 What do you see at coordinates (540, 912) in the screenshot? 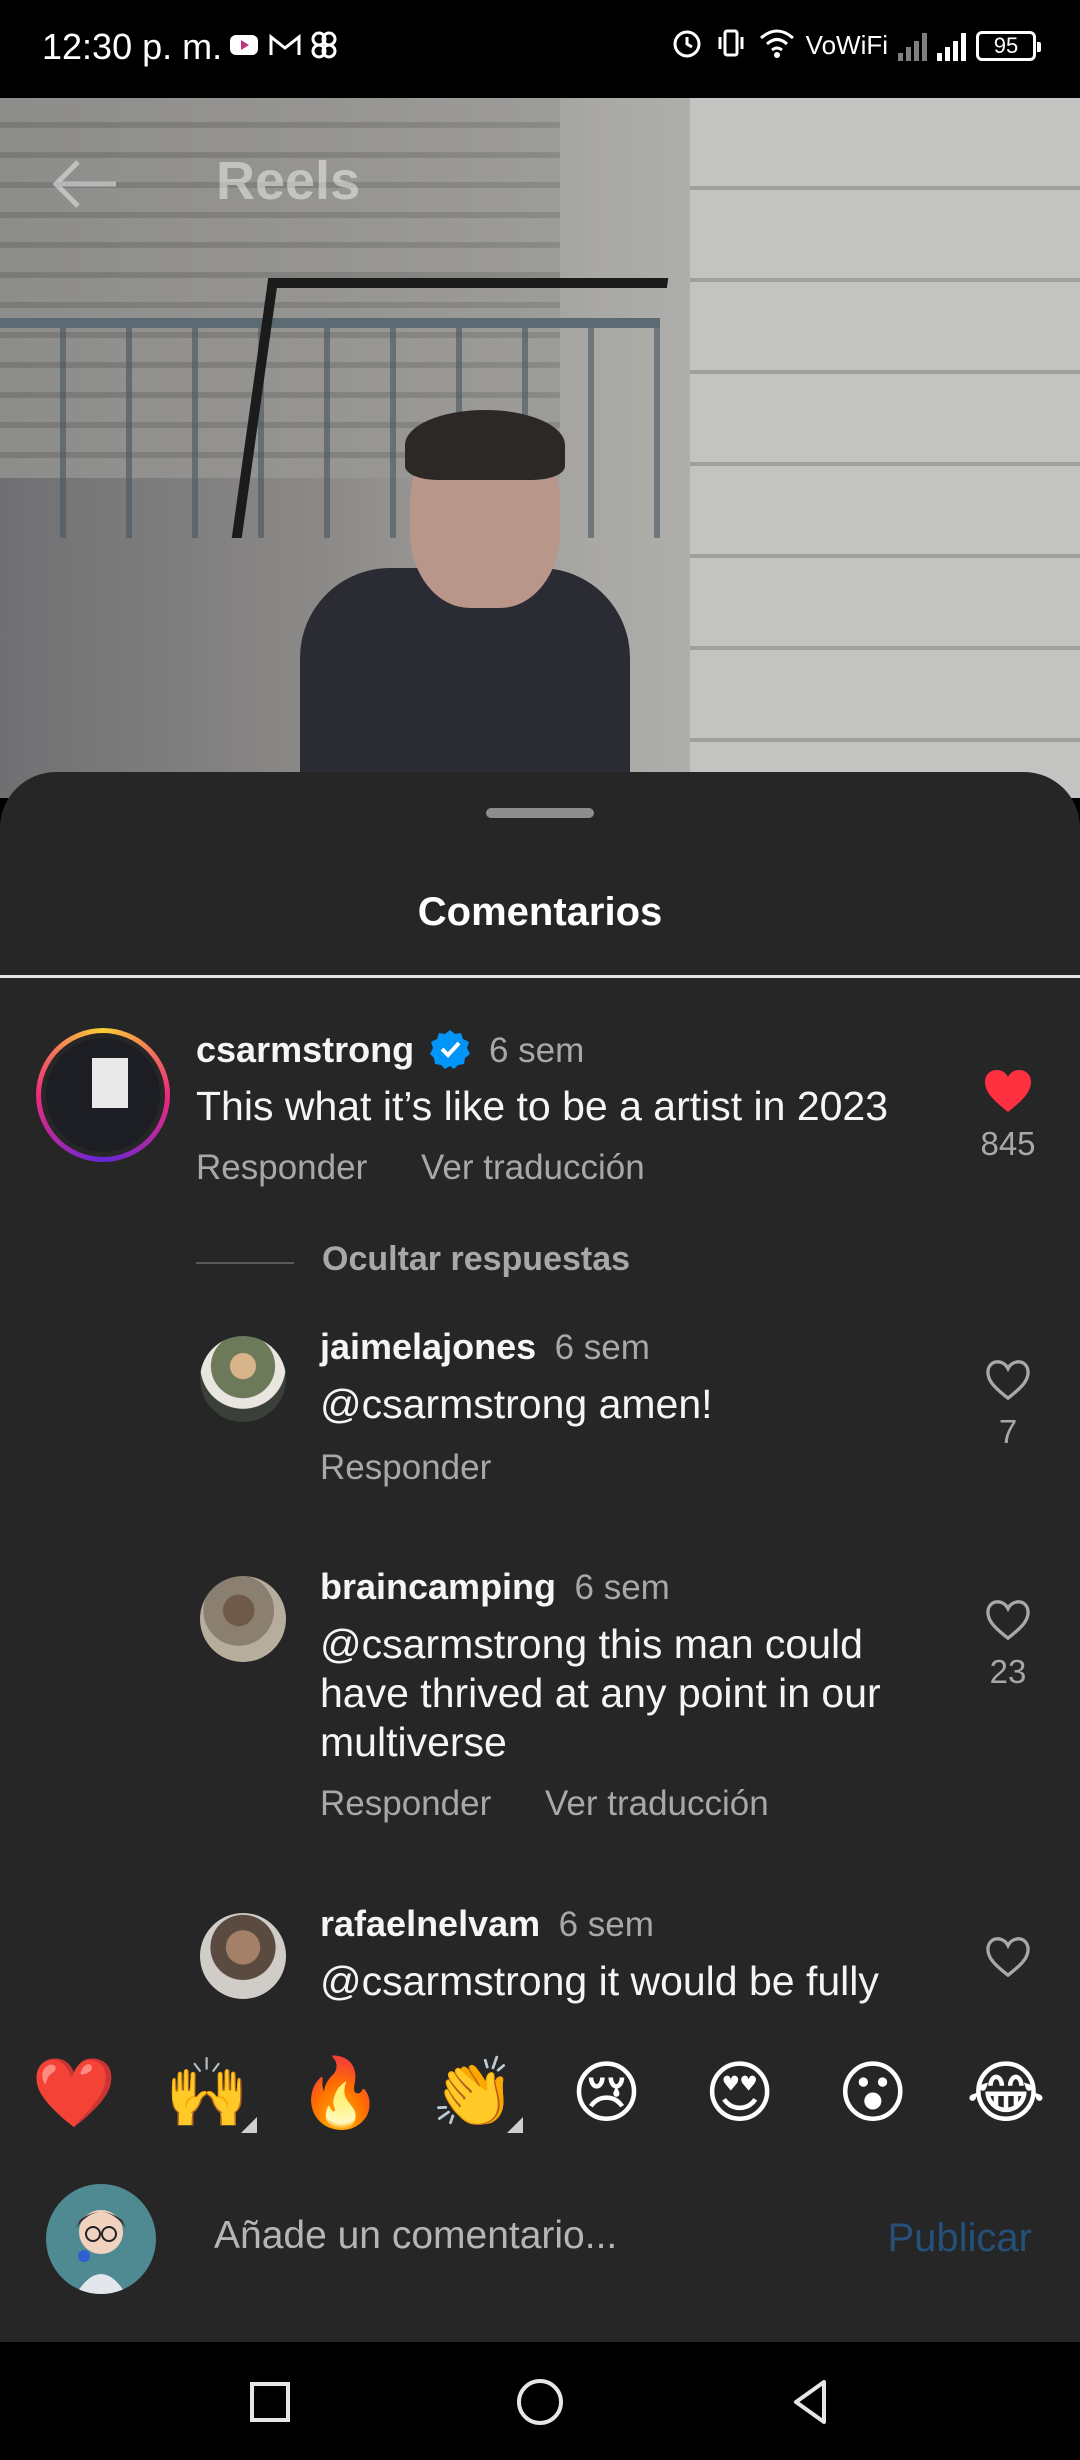
I see `sheet-title: Comentarios` at bounding box center [540, 912].